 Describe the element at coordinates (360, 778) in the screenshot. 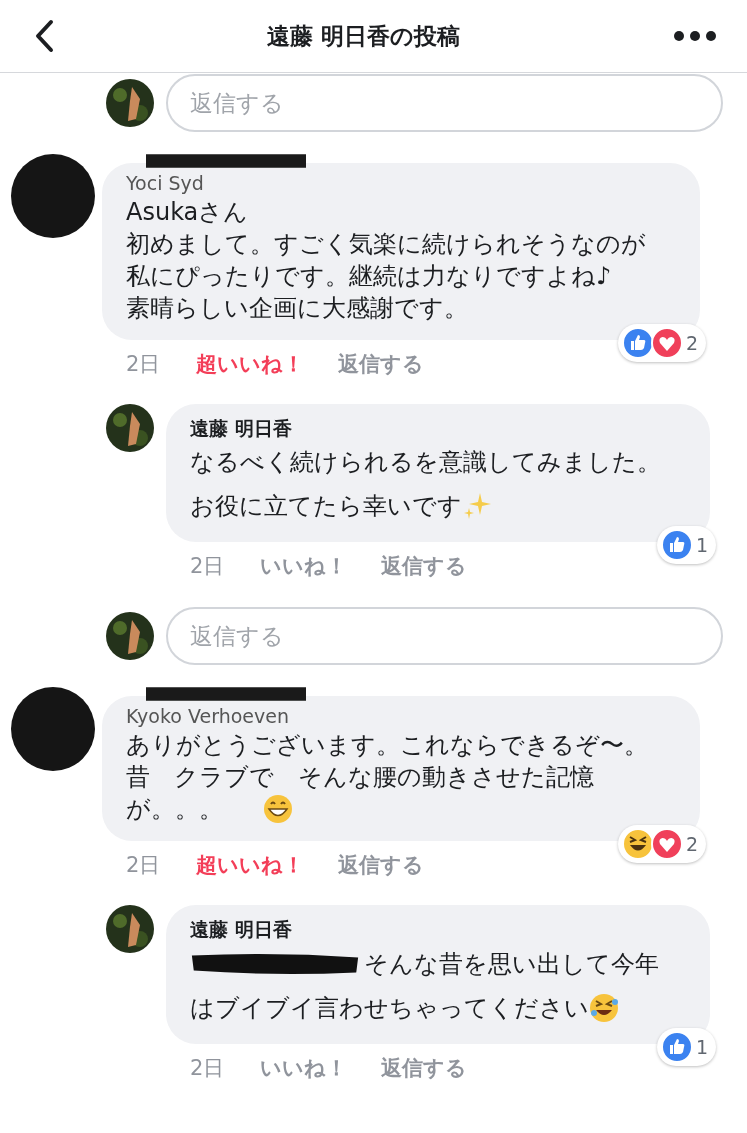

I see `comment-text: 昔 クラブで そんな腰の動きさせた記憶` at that location.